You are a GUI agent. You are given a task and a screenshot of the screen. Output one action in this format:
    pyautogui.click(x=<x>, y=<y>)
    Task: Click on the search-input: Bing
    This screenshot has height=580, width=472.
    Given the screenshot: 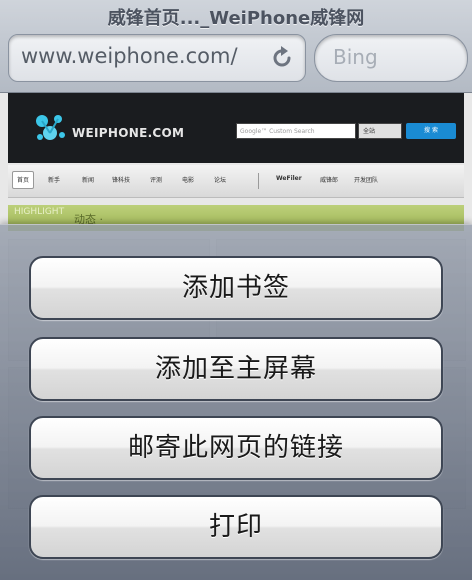 What is the action you would take?
    pyautogui.click(x=391, y=58)
    